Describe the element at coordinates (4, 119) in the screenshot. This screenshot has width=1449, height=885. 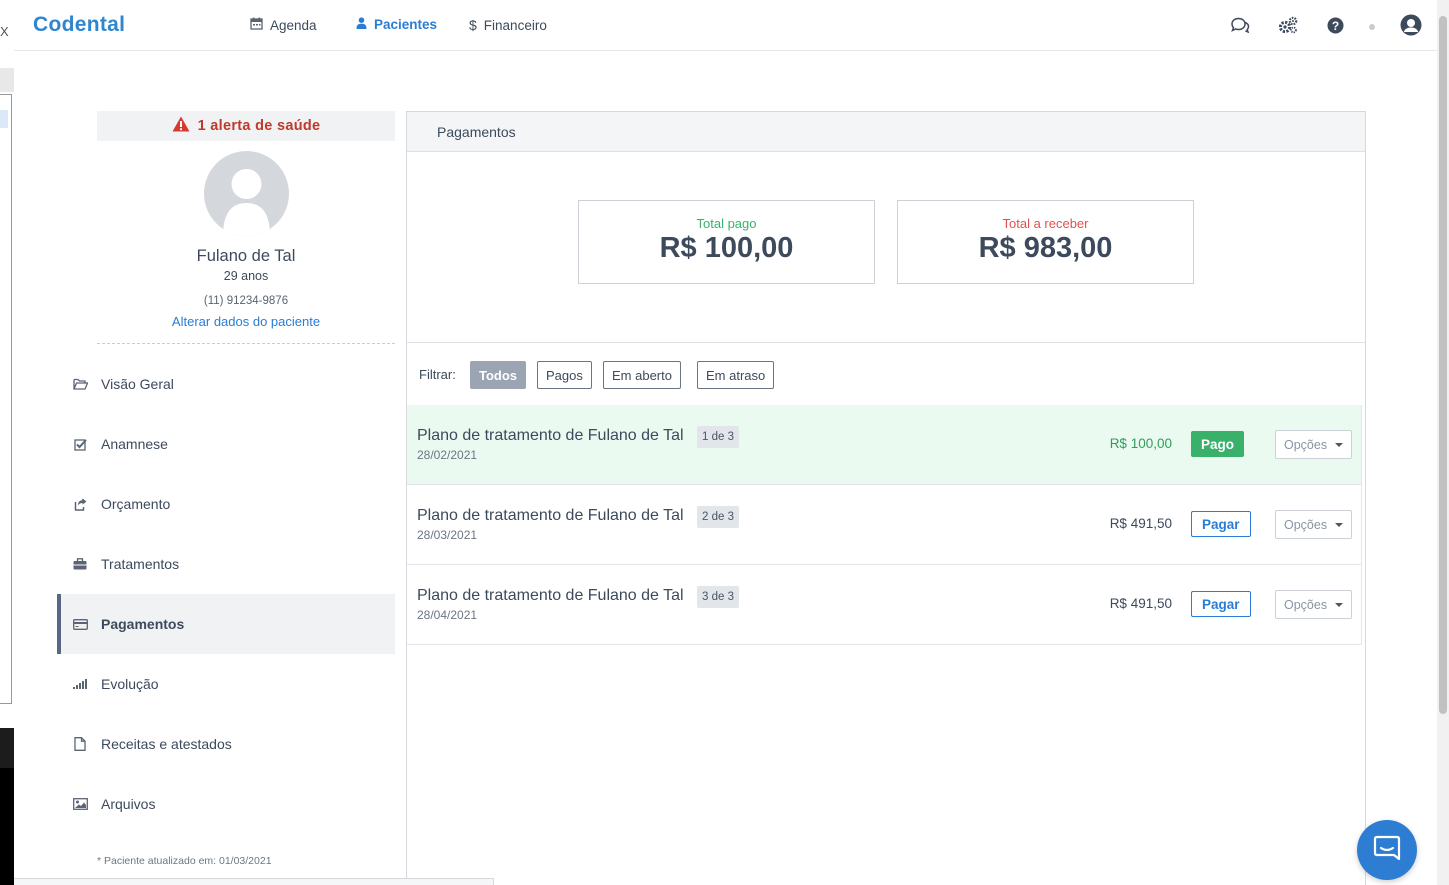
I see `edge-highlight` at that location.